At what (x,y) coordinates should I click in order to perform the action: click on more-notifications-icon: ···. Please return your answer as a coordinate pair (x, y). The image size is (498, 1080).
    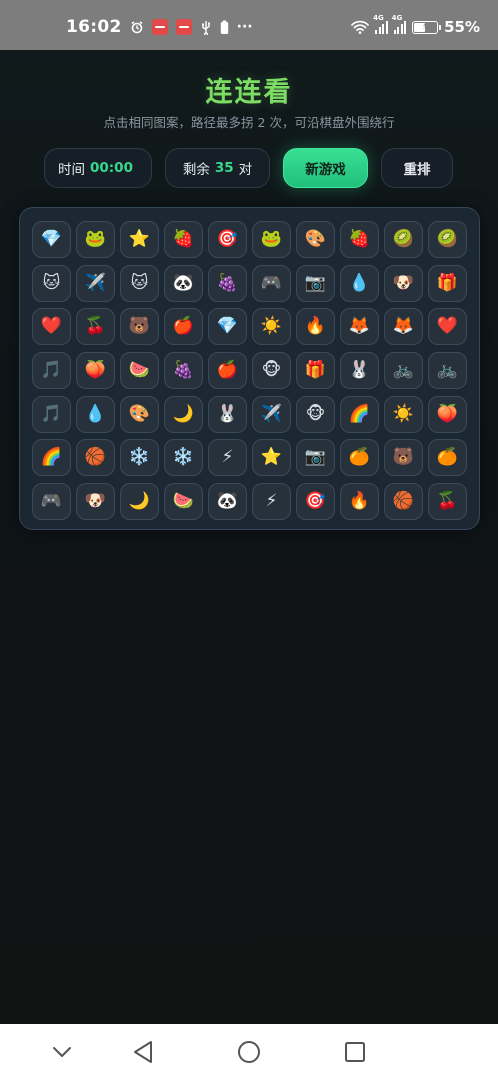
    Looking at the image, I should click on (244, 27).